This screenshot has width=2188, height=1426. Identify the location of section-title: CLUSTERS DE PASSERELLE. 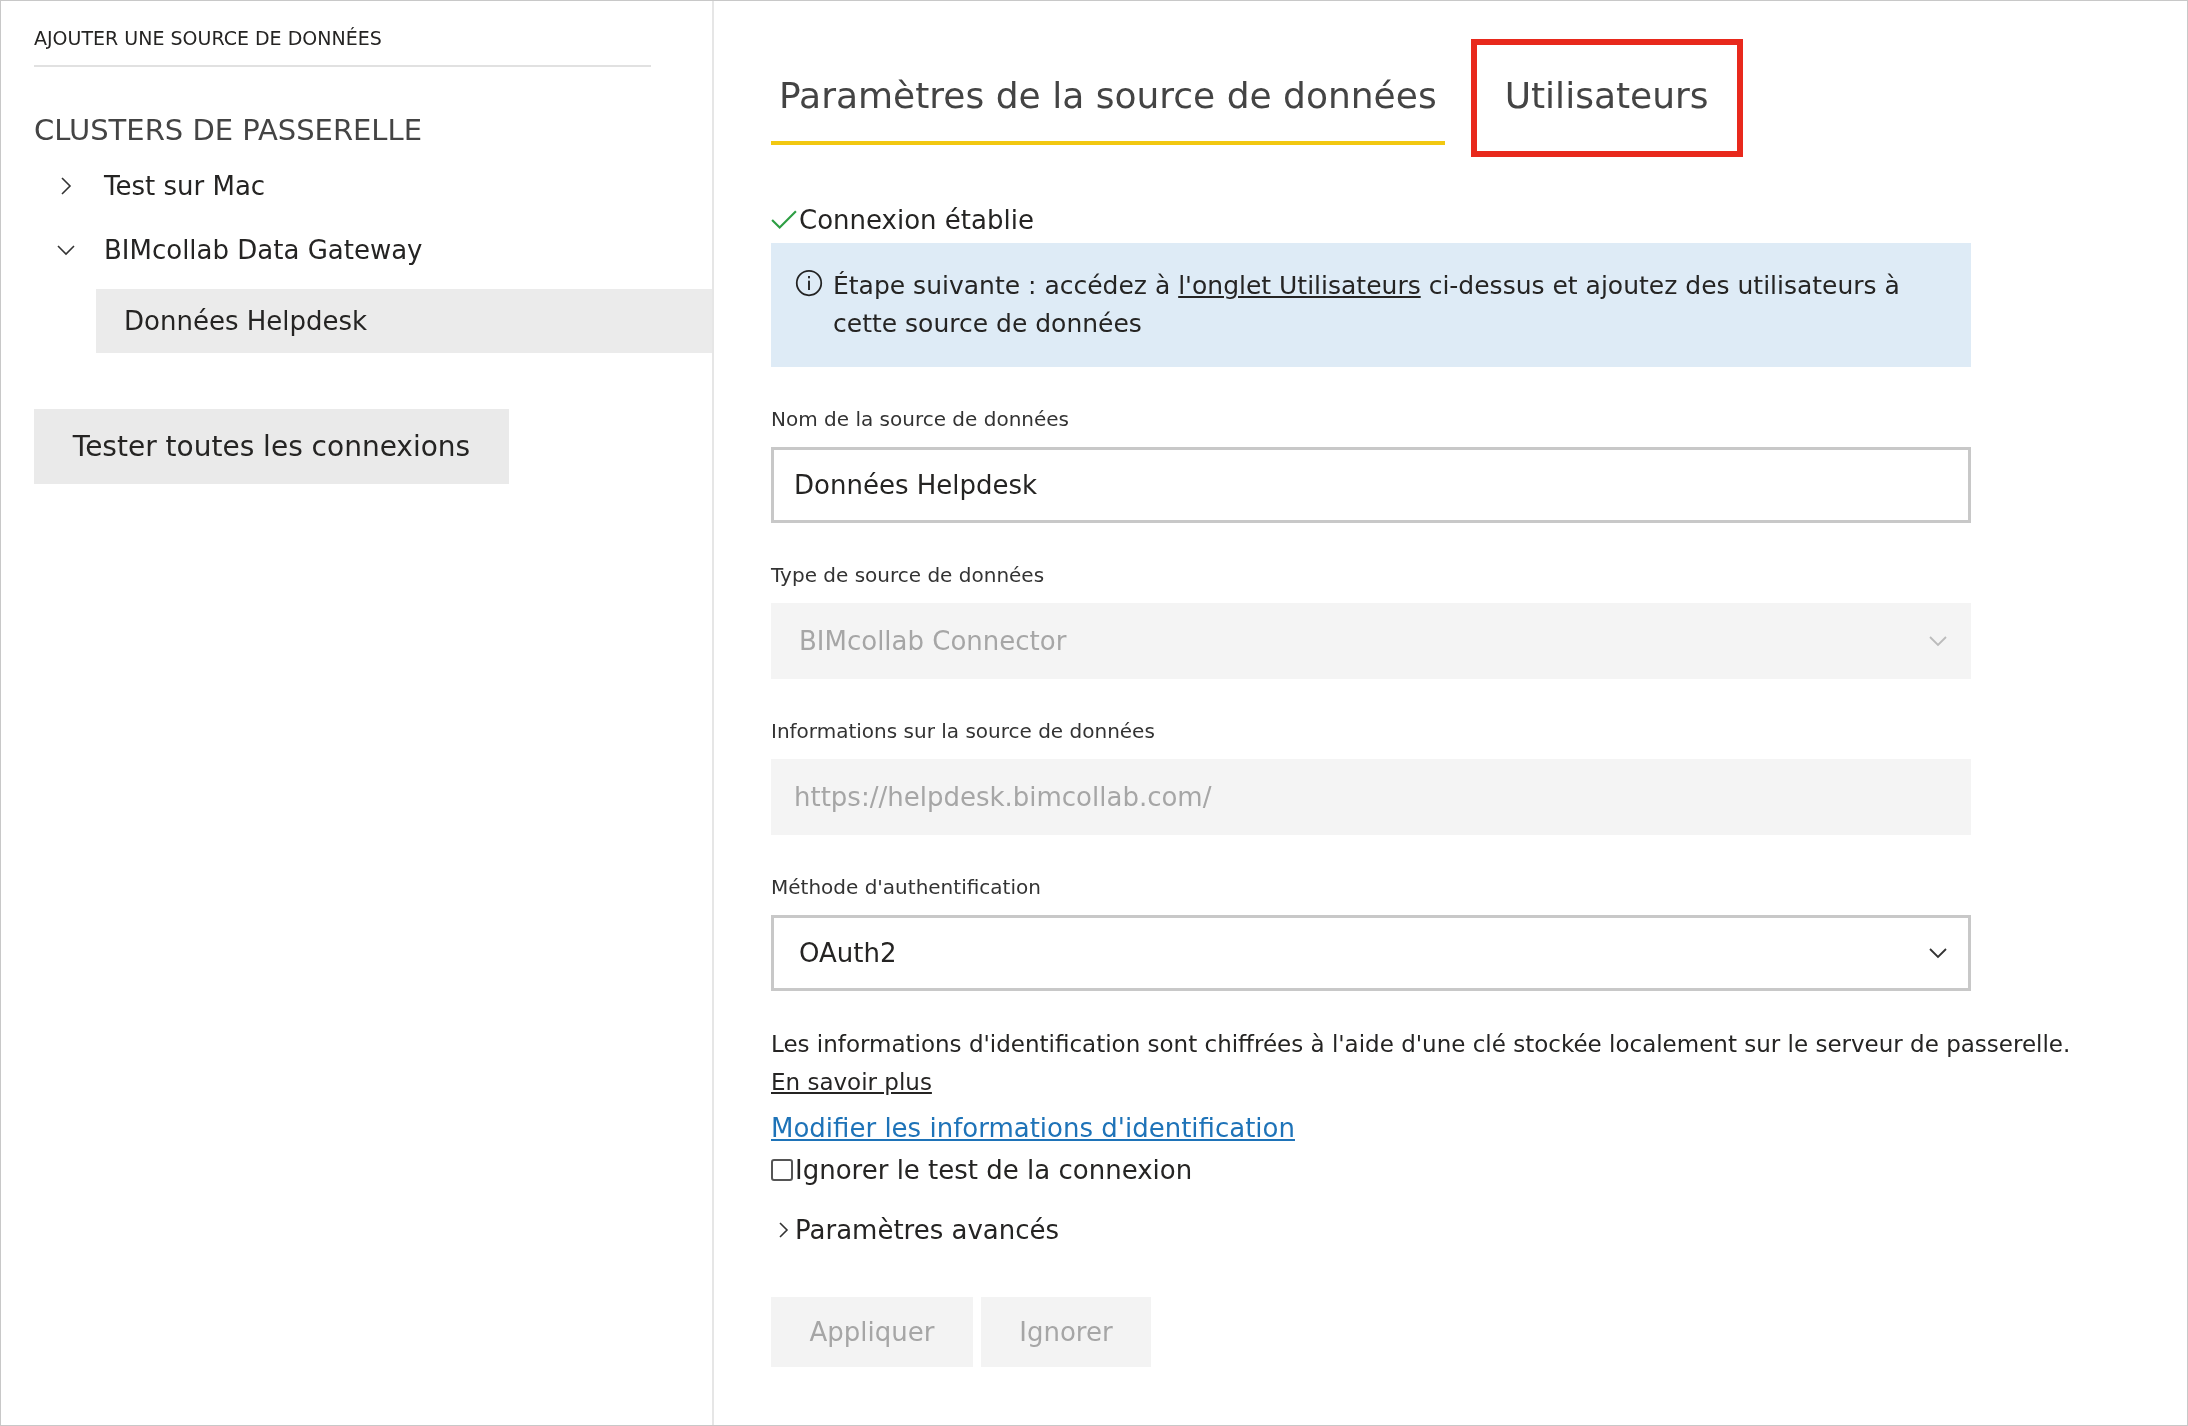
(228, 130).